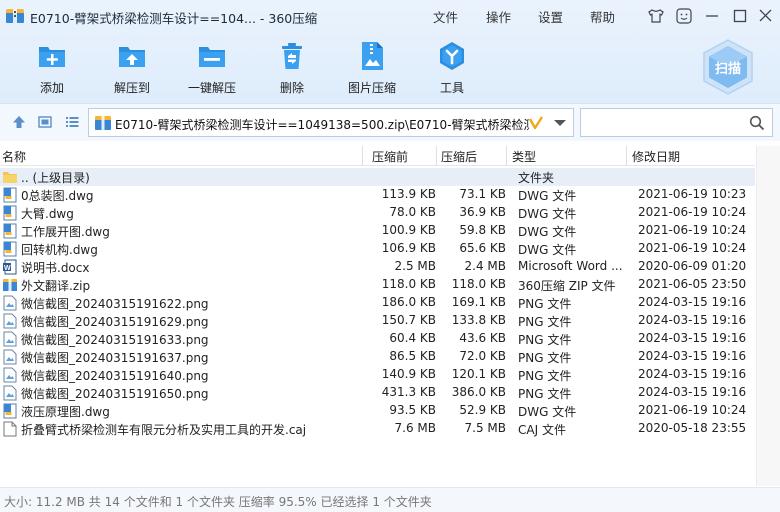 The height and width of the screenshot is (512, 780). What do you see at coordinates (498, 16) in the screenshot?
I see `menu-operation: 操作` at bounding box center [498, 16].